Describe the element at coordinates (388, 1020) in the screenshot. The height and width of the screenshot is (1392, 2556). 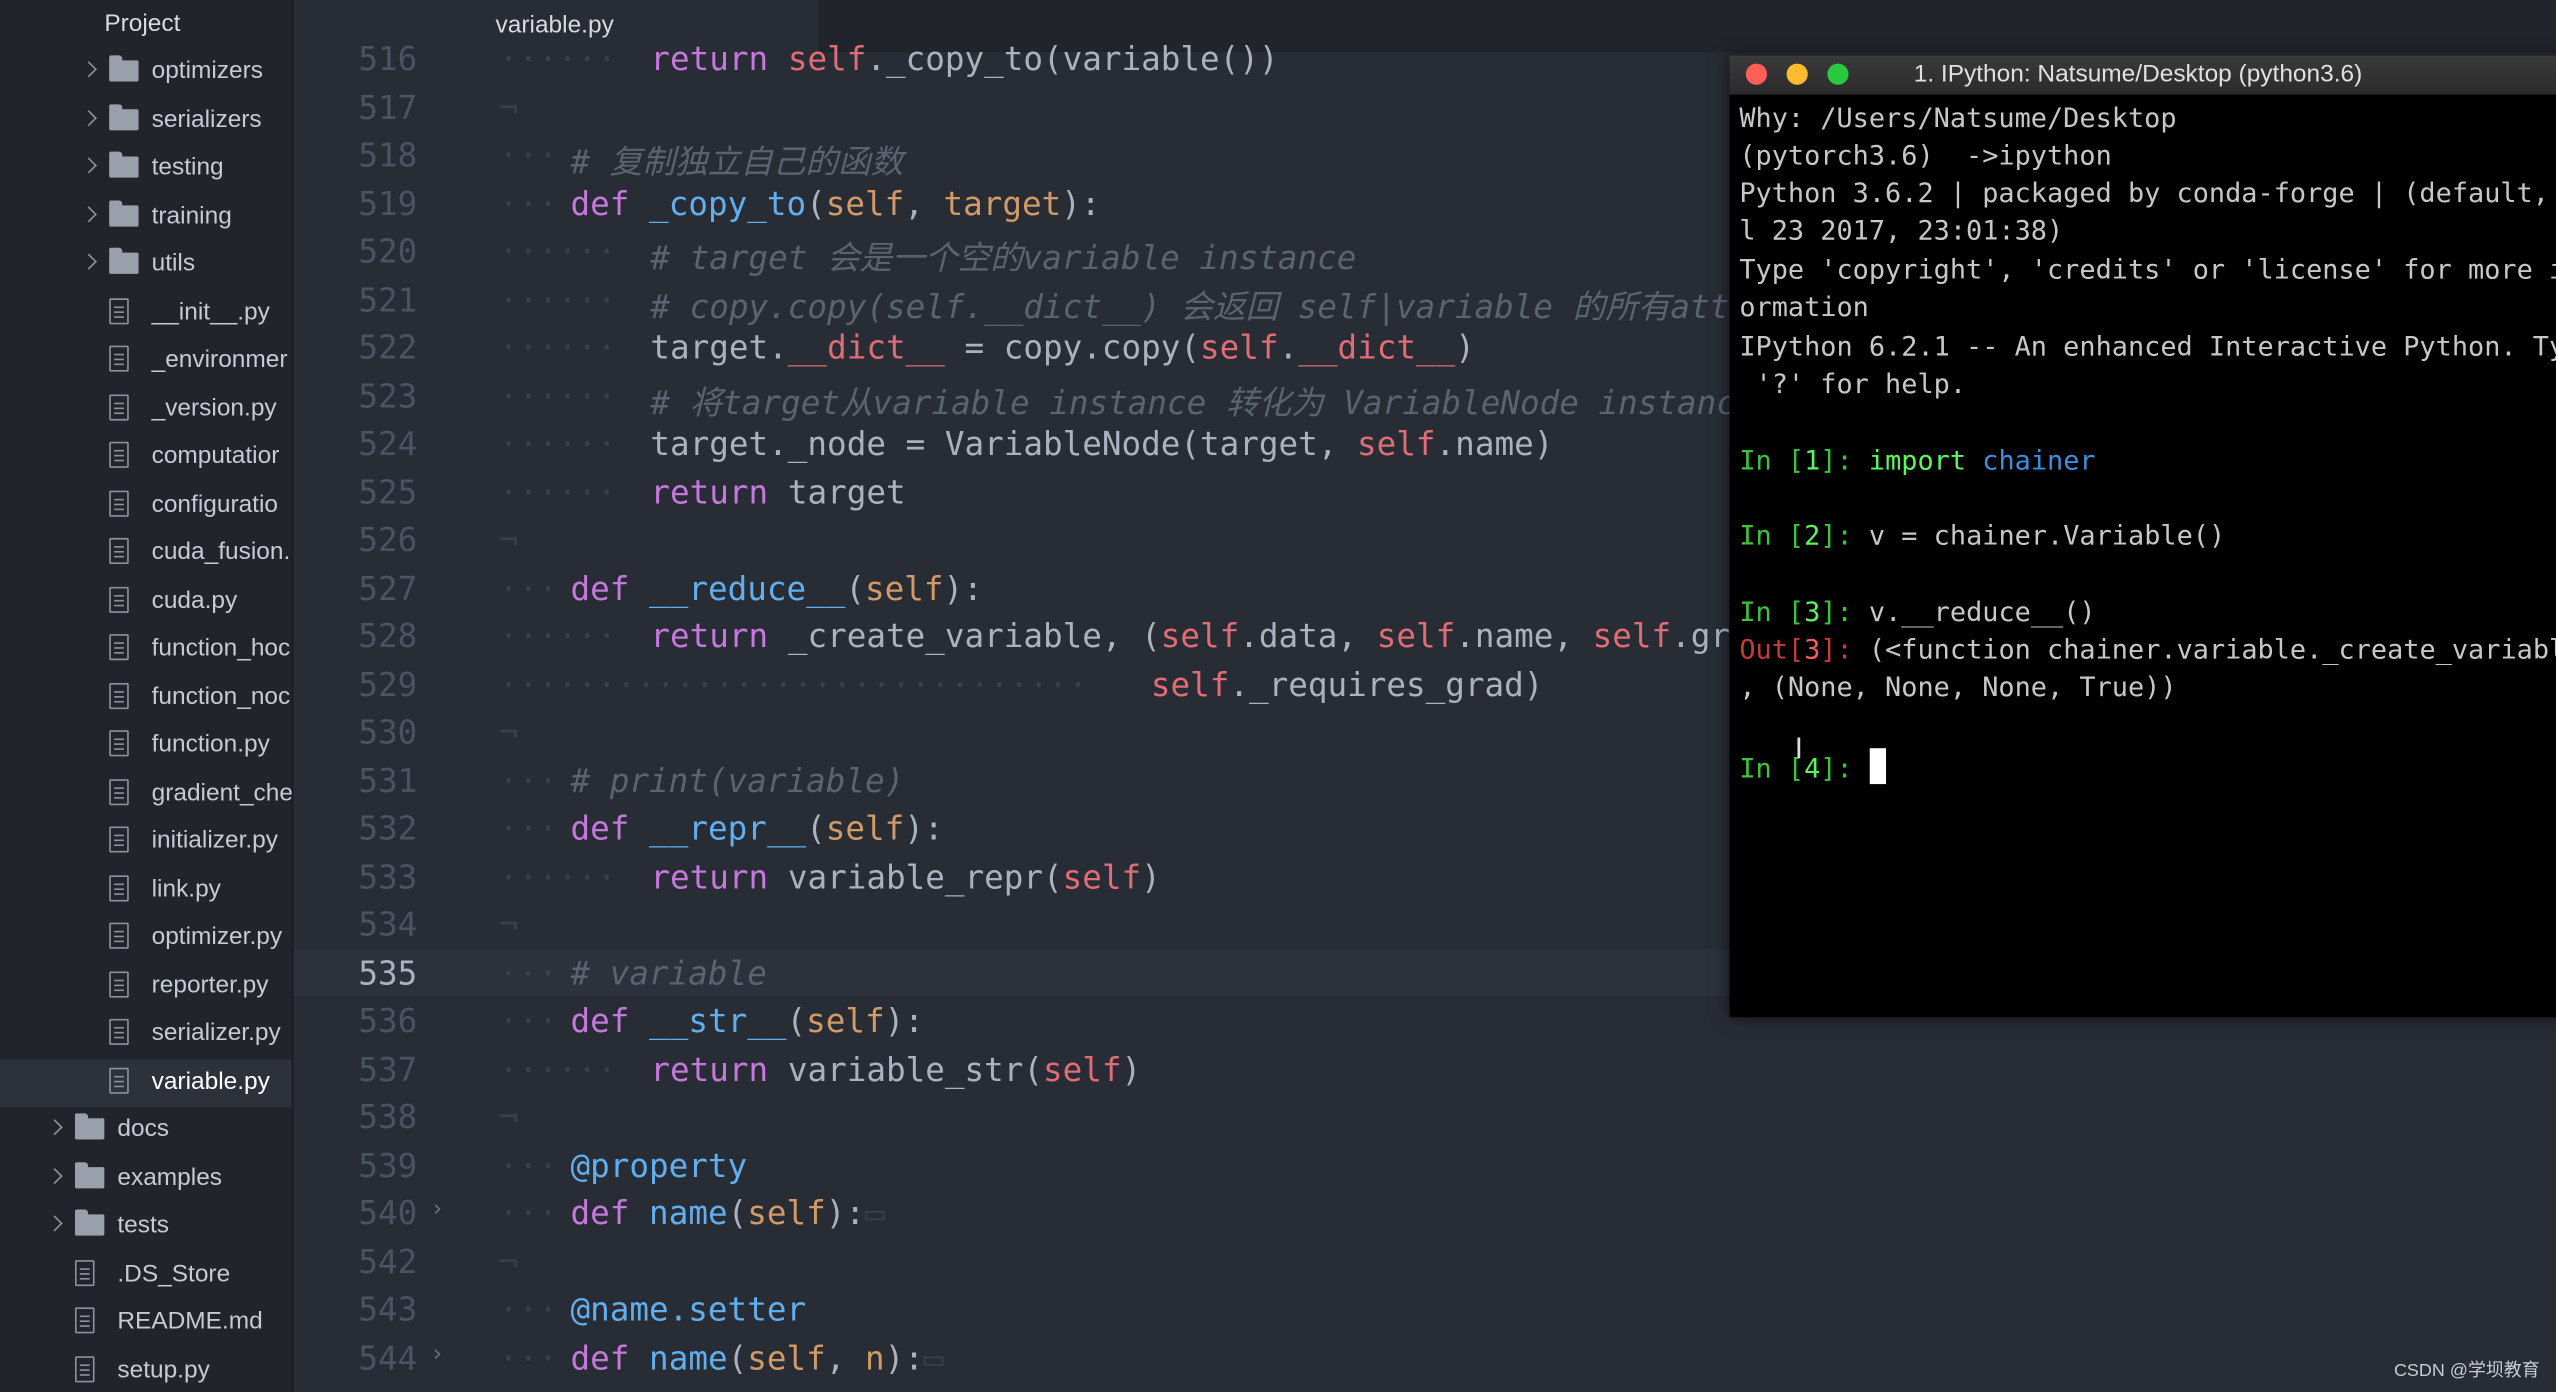
I see `line-number: 536` at that location.